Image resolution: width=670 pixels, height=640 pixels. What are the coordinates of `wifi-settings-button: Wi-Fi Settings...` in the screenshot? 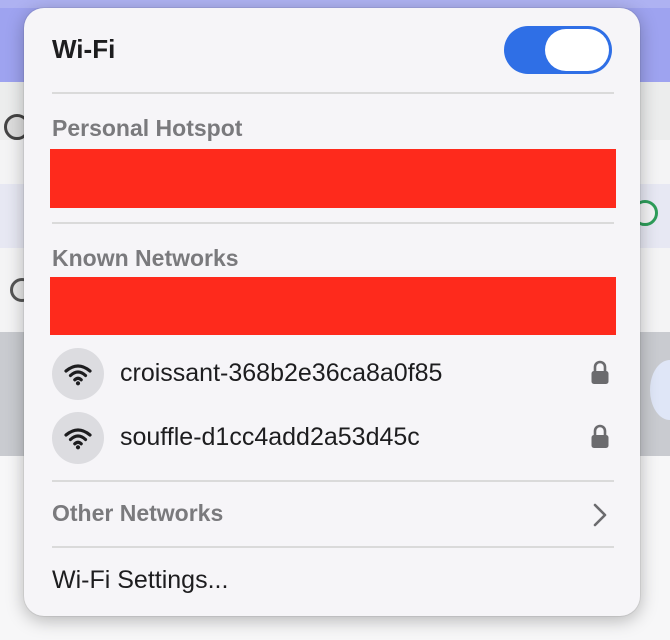 It's located at (140, 580).